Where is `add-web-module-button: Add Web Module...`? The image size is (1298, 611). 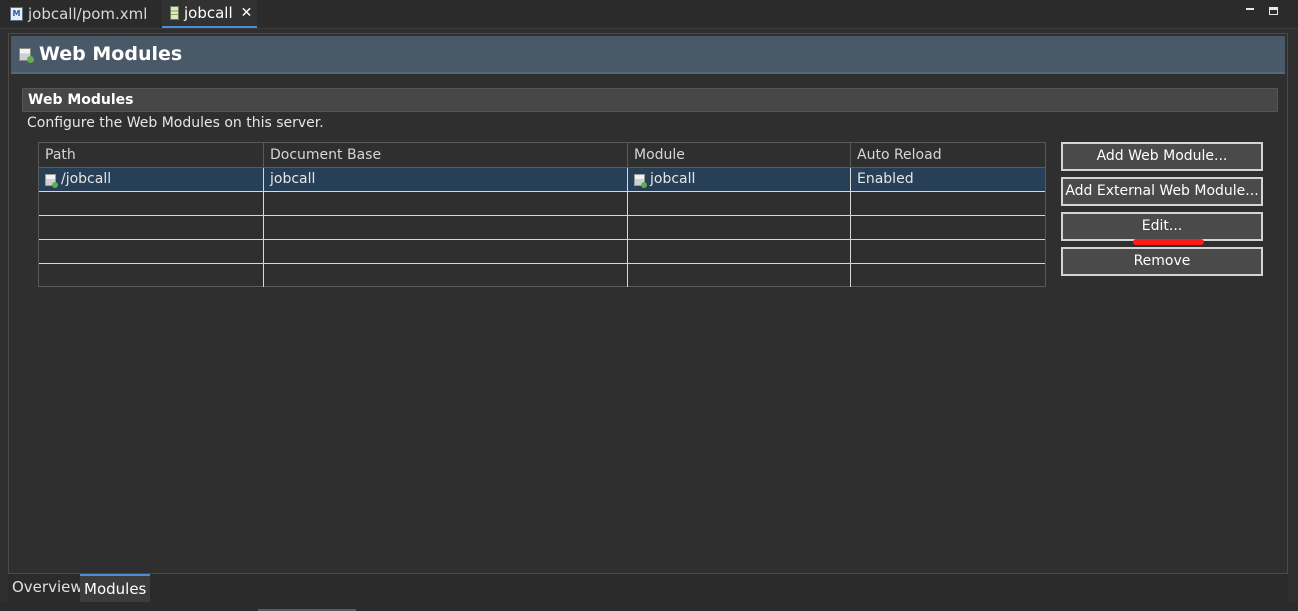 add-web-module-button: Add Web Module... is located at coordinates (1162, 156).